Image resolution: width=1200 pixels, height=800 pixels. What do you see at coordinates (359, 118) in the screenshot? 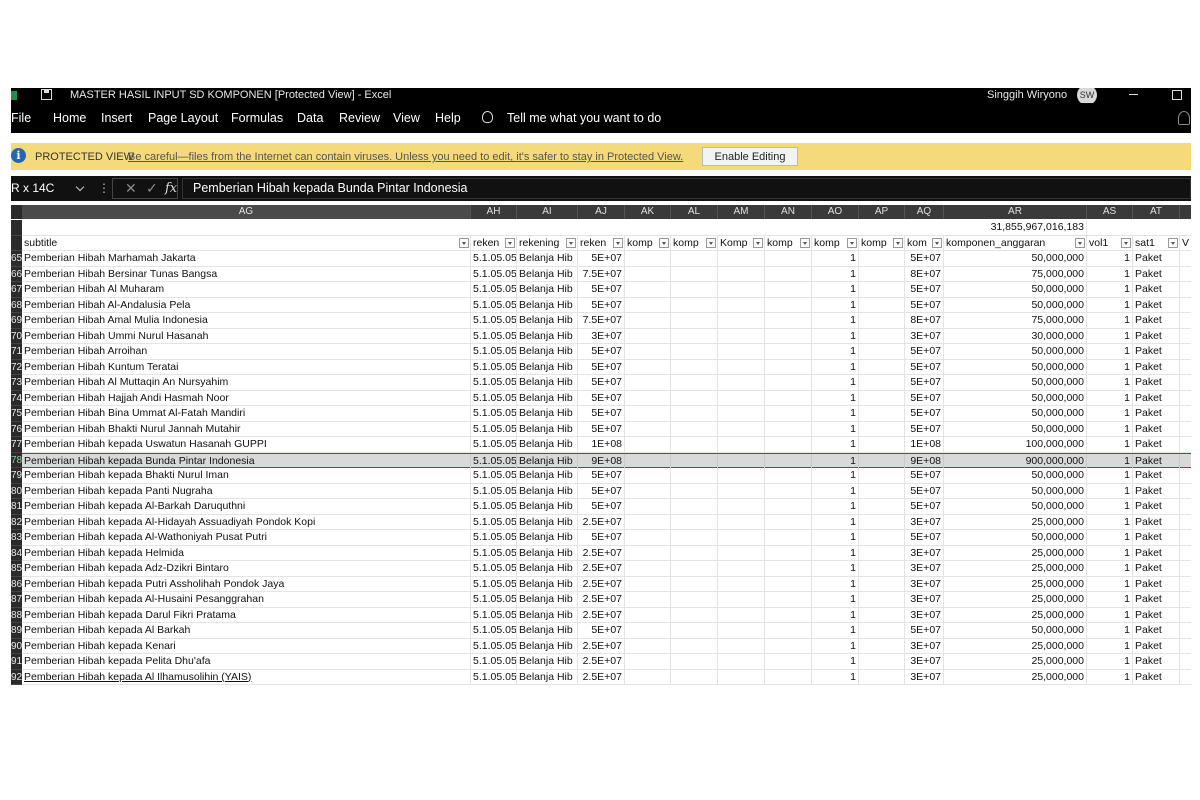
I see `menu-review: Review` at bounding box center [359, 118].